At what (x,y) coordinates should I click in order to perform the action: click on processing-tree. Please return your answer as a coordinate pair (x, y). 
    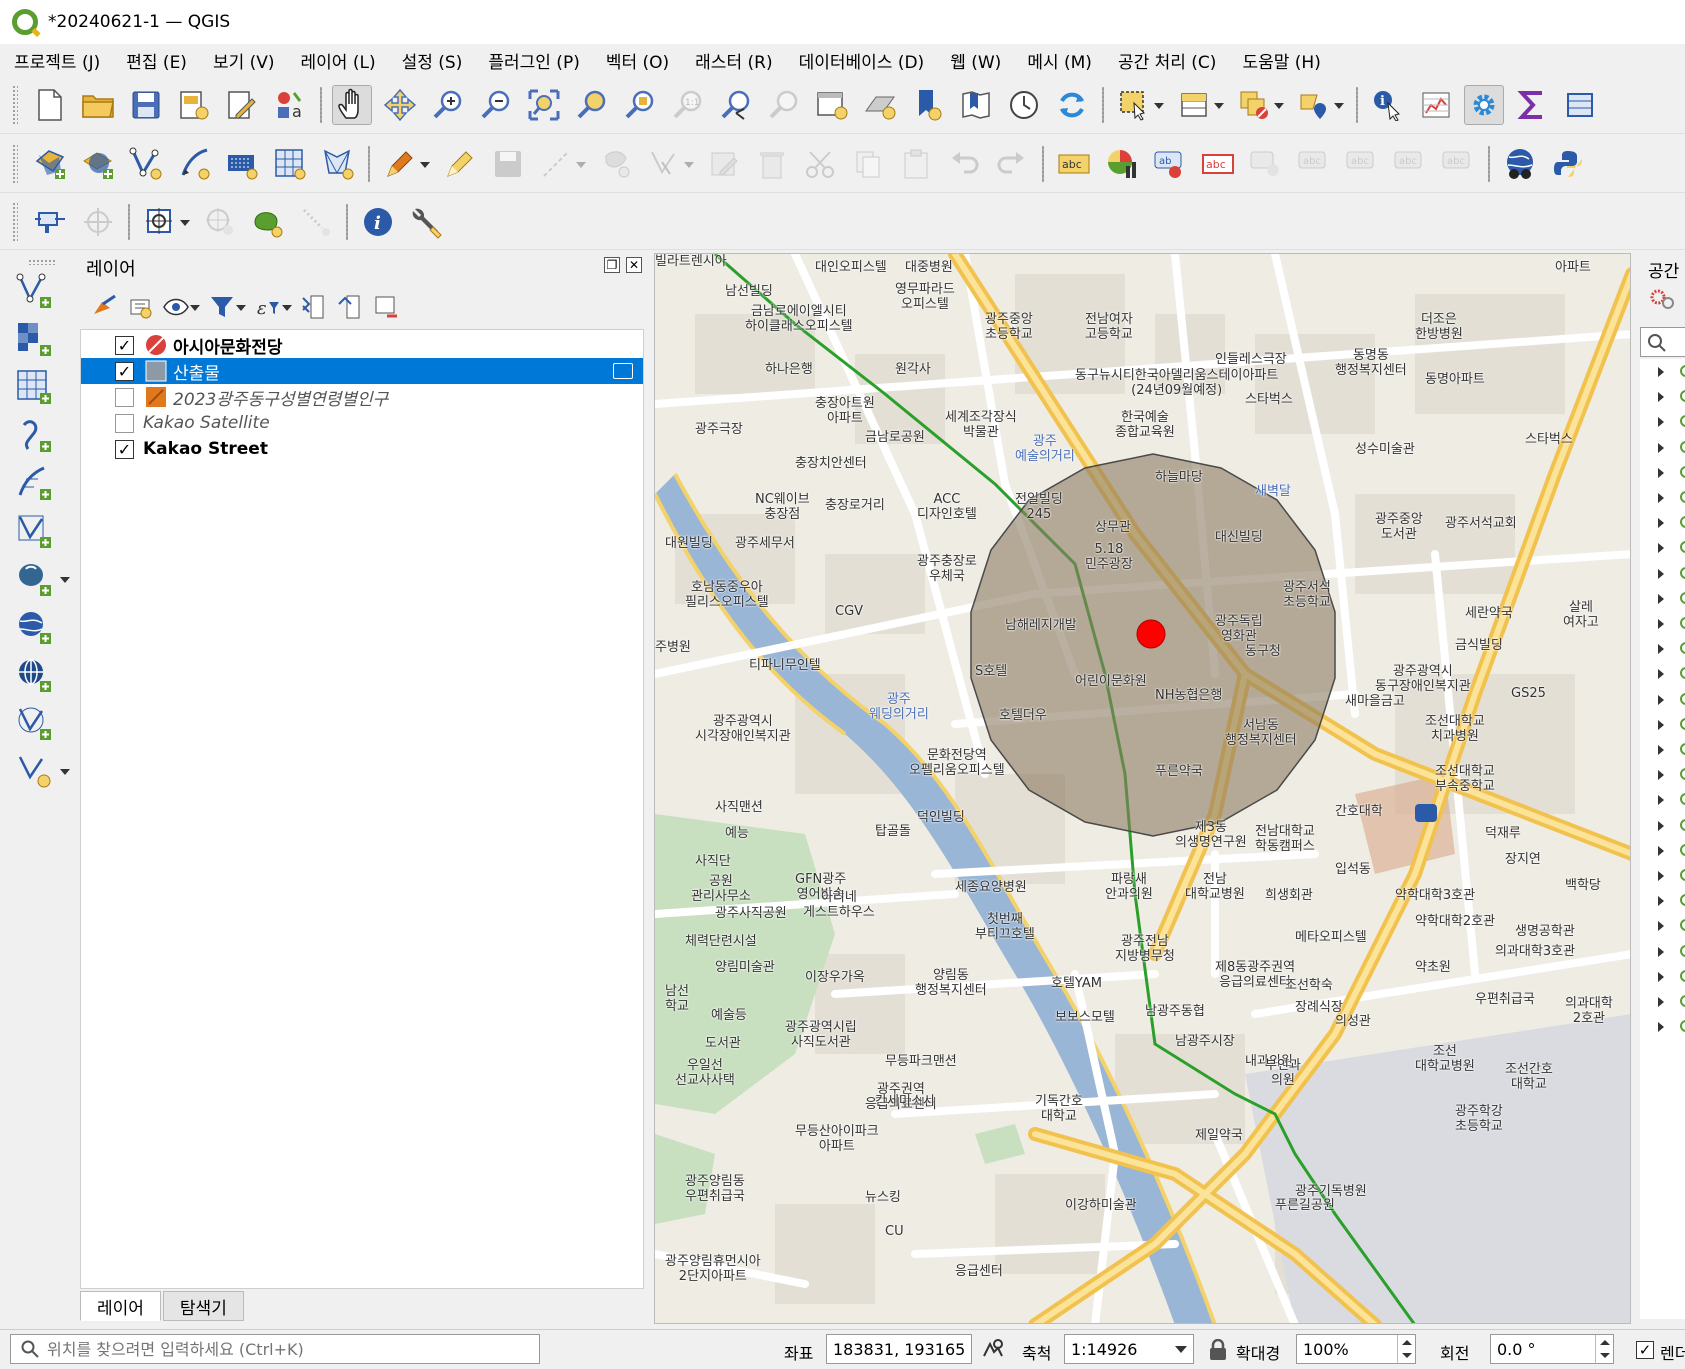
    Looking at the image, I should click on (1662, 839).